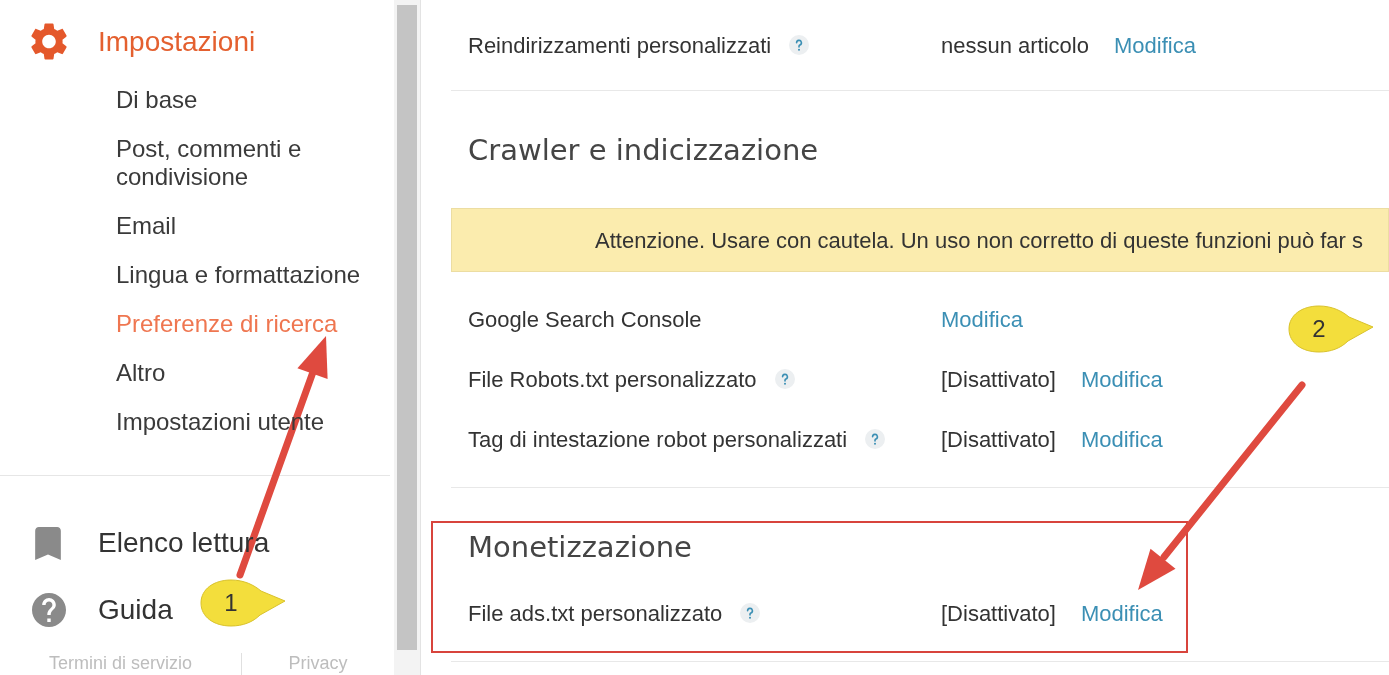 This screenshot has height=675, width=1389. What do you see at coordinates (580, 548) in the screenshot?
I see `section-heading: Monetizzazione` at bounding box center [580, 548].